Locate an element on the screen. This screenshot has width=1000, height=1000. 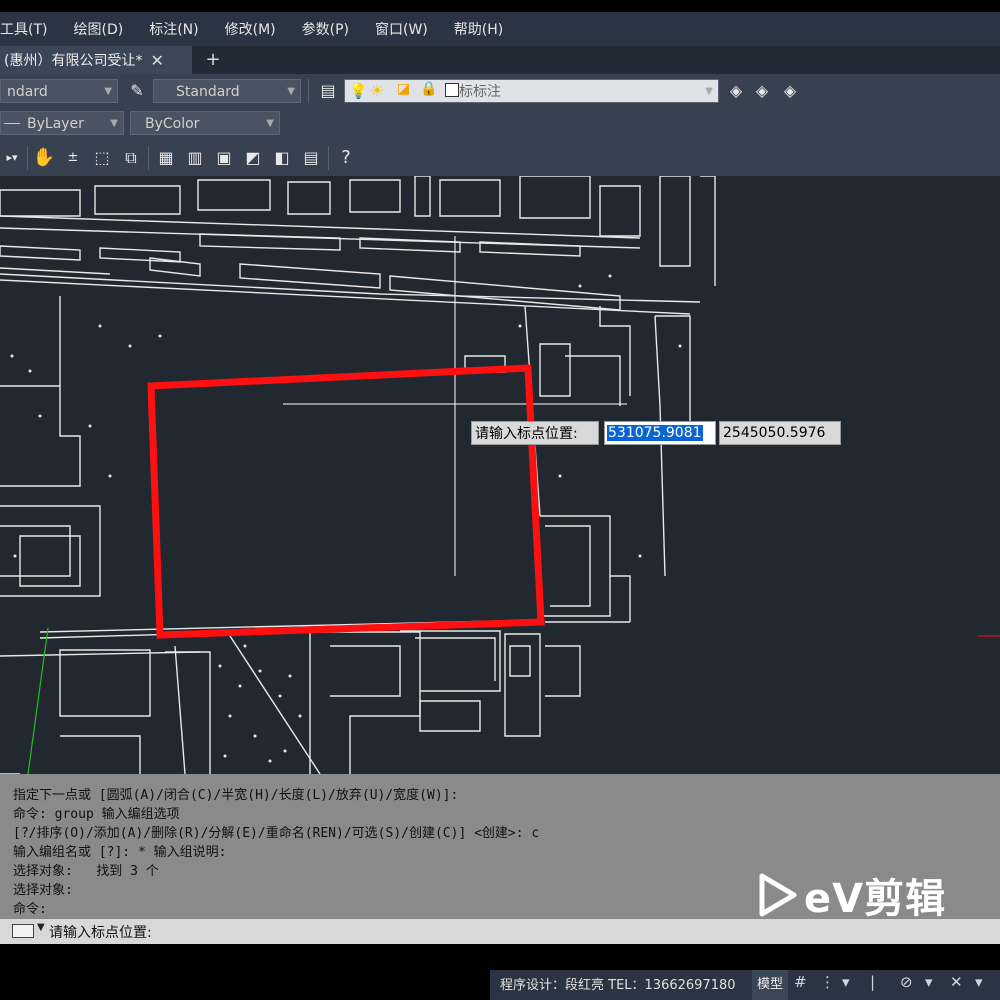
layer-manager-icon: ▤ is located at coordinates (328, 91).